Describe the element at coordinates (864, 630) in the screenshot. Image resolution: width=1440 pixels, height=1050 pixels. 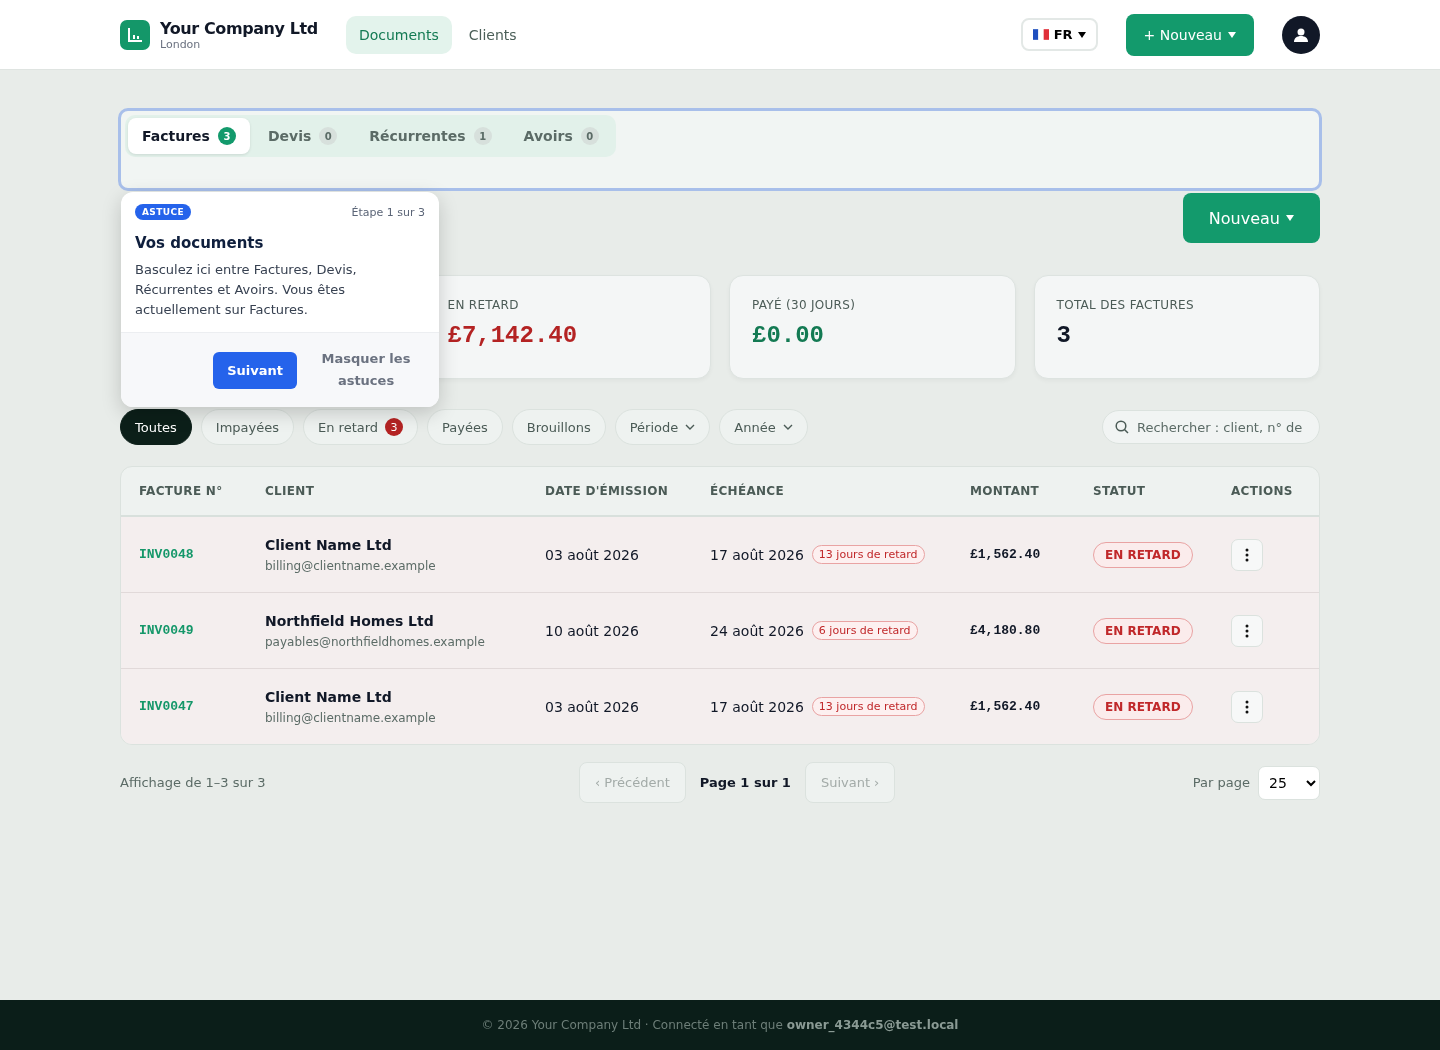
I see `overdue-tag: 6 jours de retard` at that location.